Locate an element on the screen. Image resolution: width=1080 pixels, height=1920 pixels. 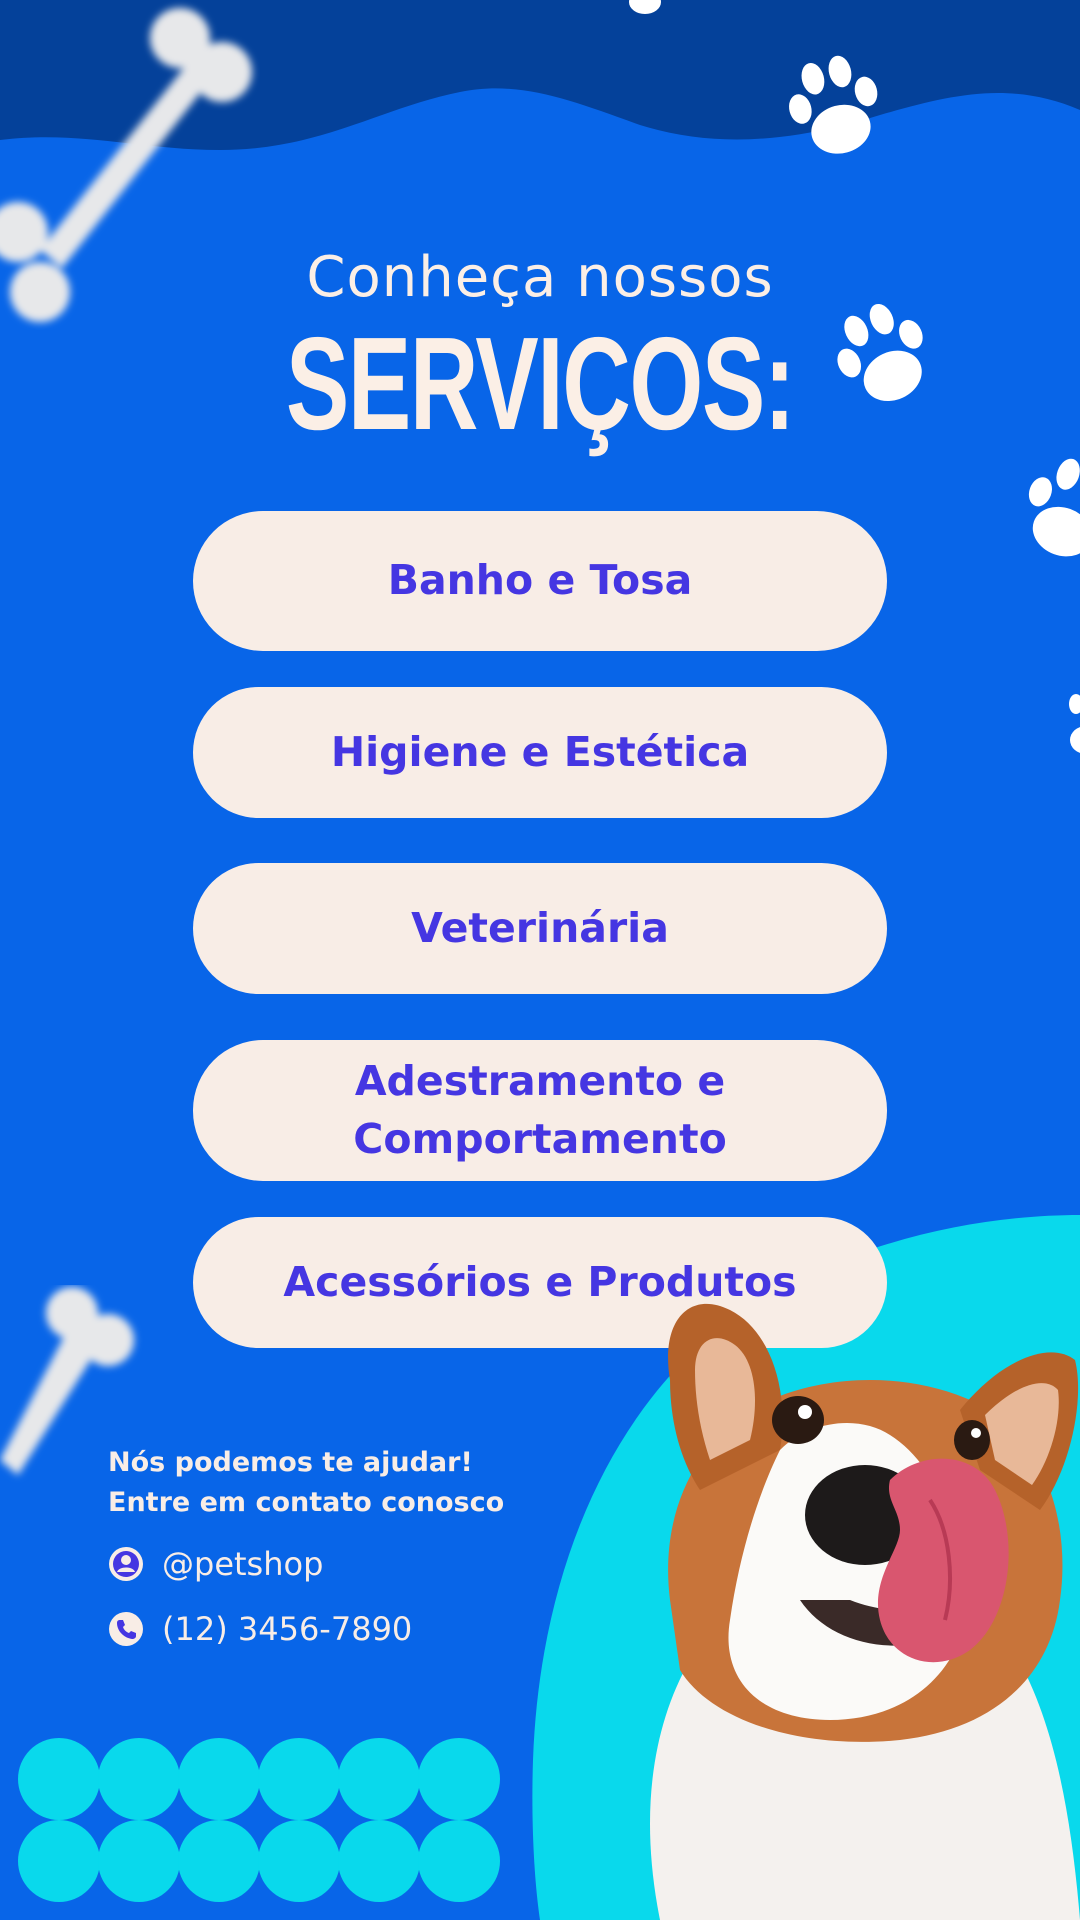
social-handle: @petshop is located at coordinates (243, 1564).